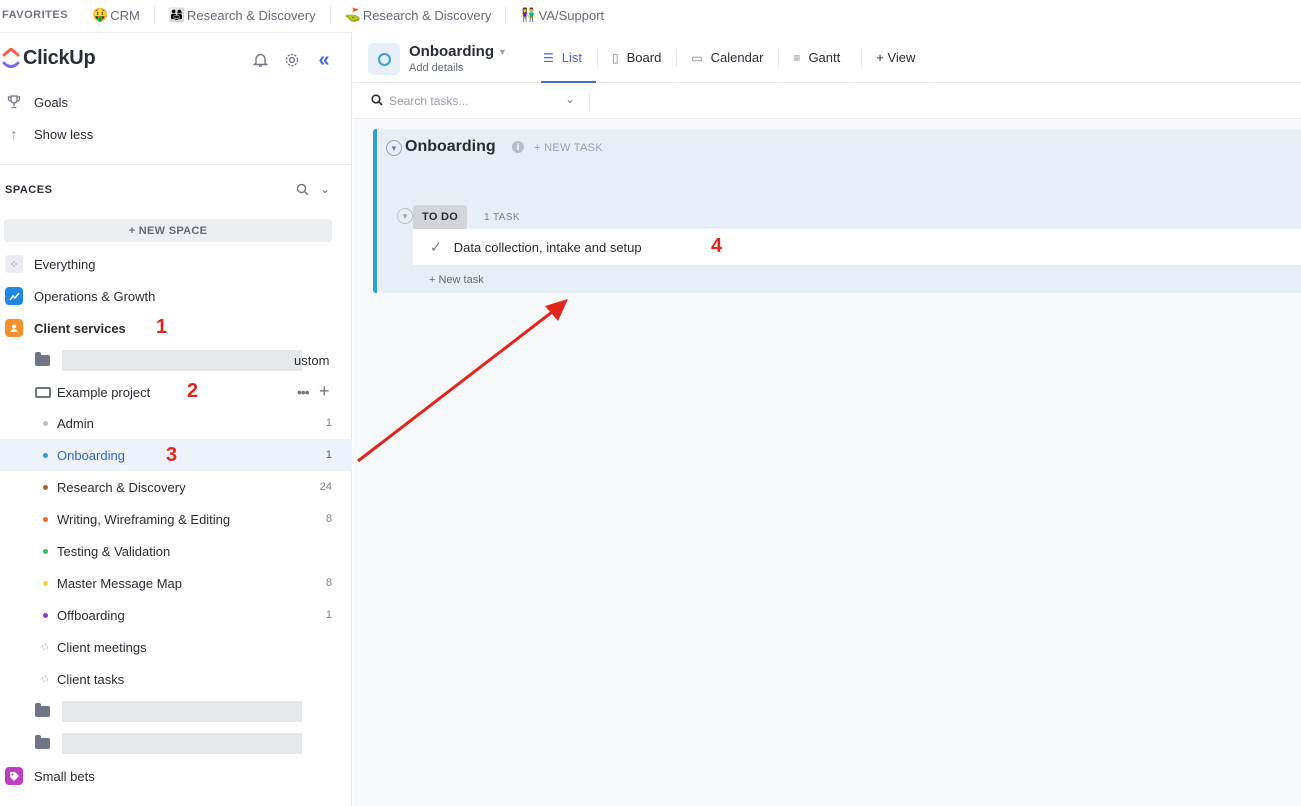  I want to click on annotation-number-4: 4, so click(717, 246).